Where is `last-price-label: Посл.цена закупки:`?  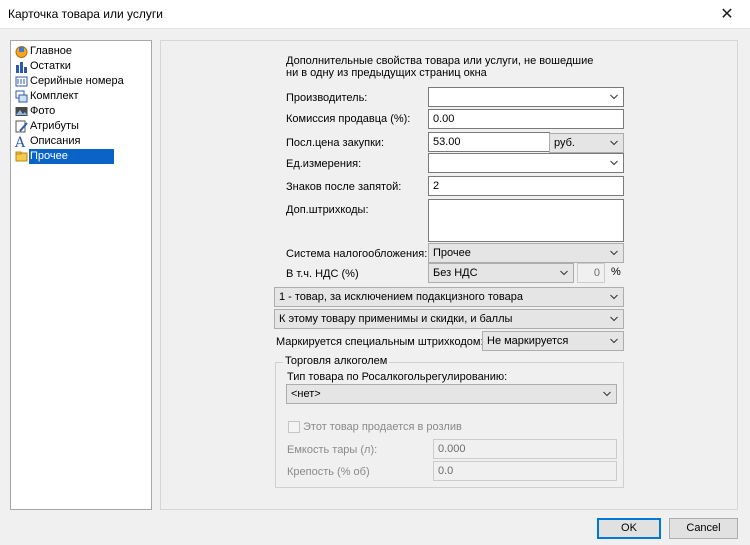 last-price-label: Посл.цена закупки: is located at coordinates (335, 143).